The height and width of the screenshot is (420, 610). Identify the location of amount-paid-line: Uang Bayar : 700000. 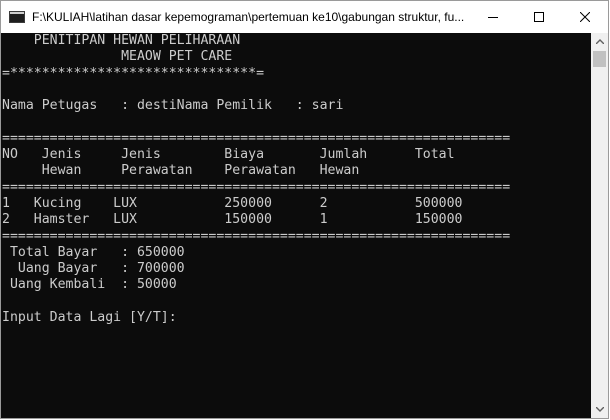
(93, 269).